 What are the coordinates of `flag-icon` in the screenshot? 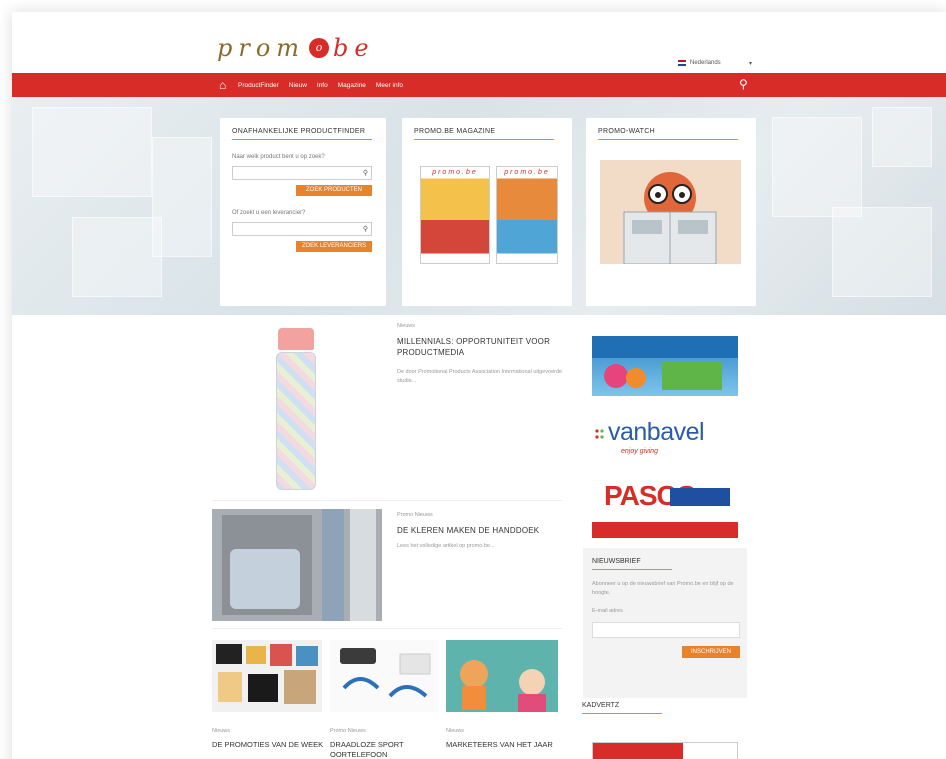 It's located at (682, 63).